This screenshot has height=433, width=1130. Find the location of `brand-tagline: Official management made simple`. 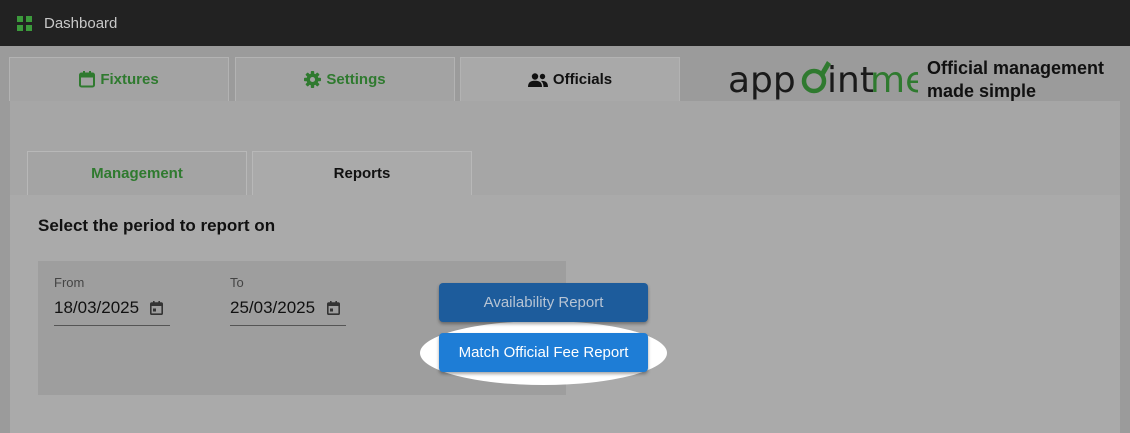

brand-tagline: Official management made simple is located at coordinates (1015, 80).